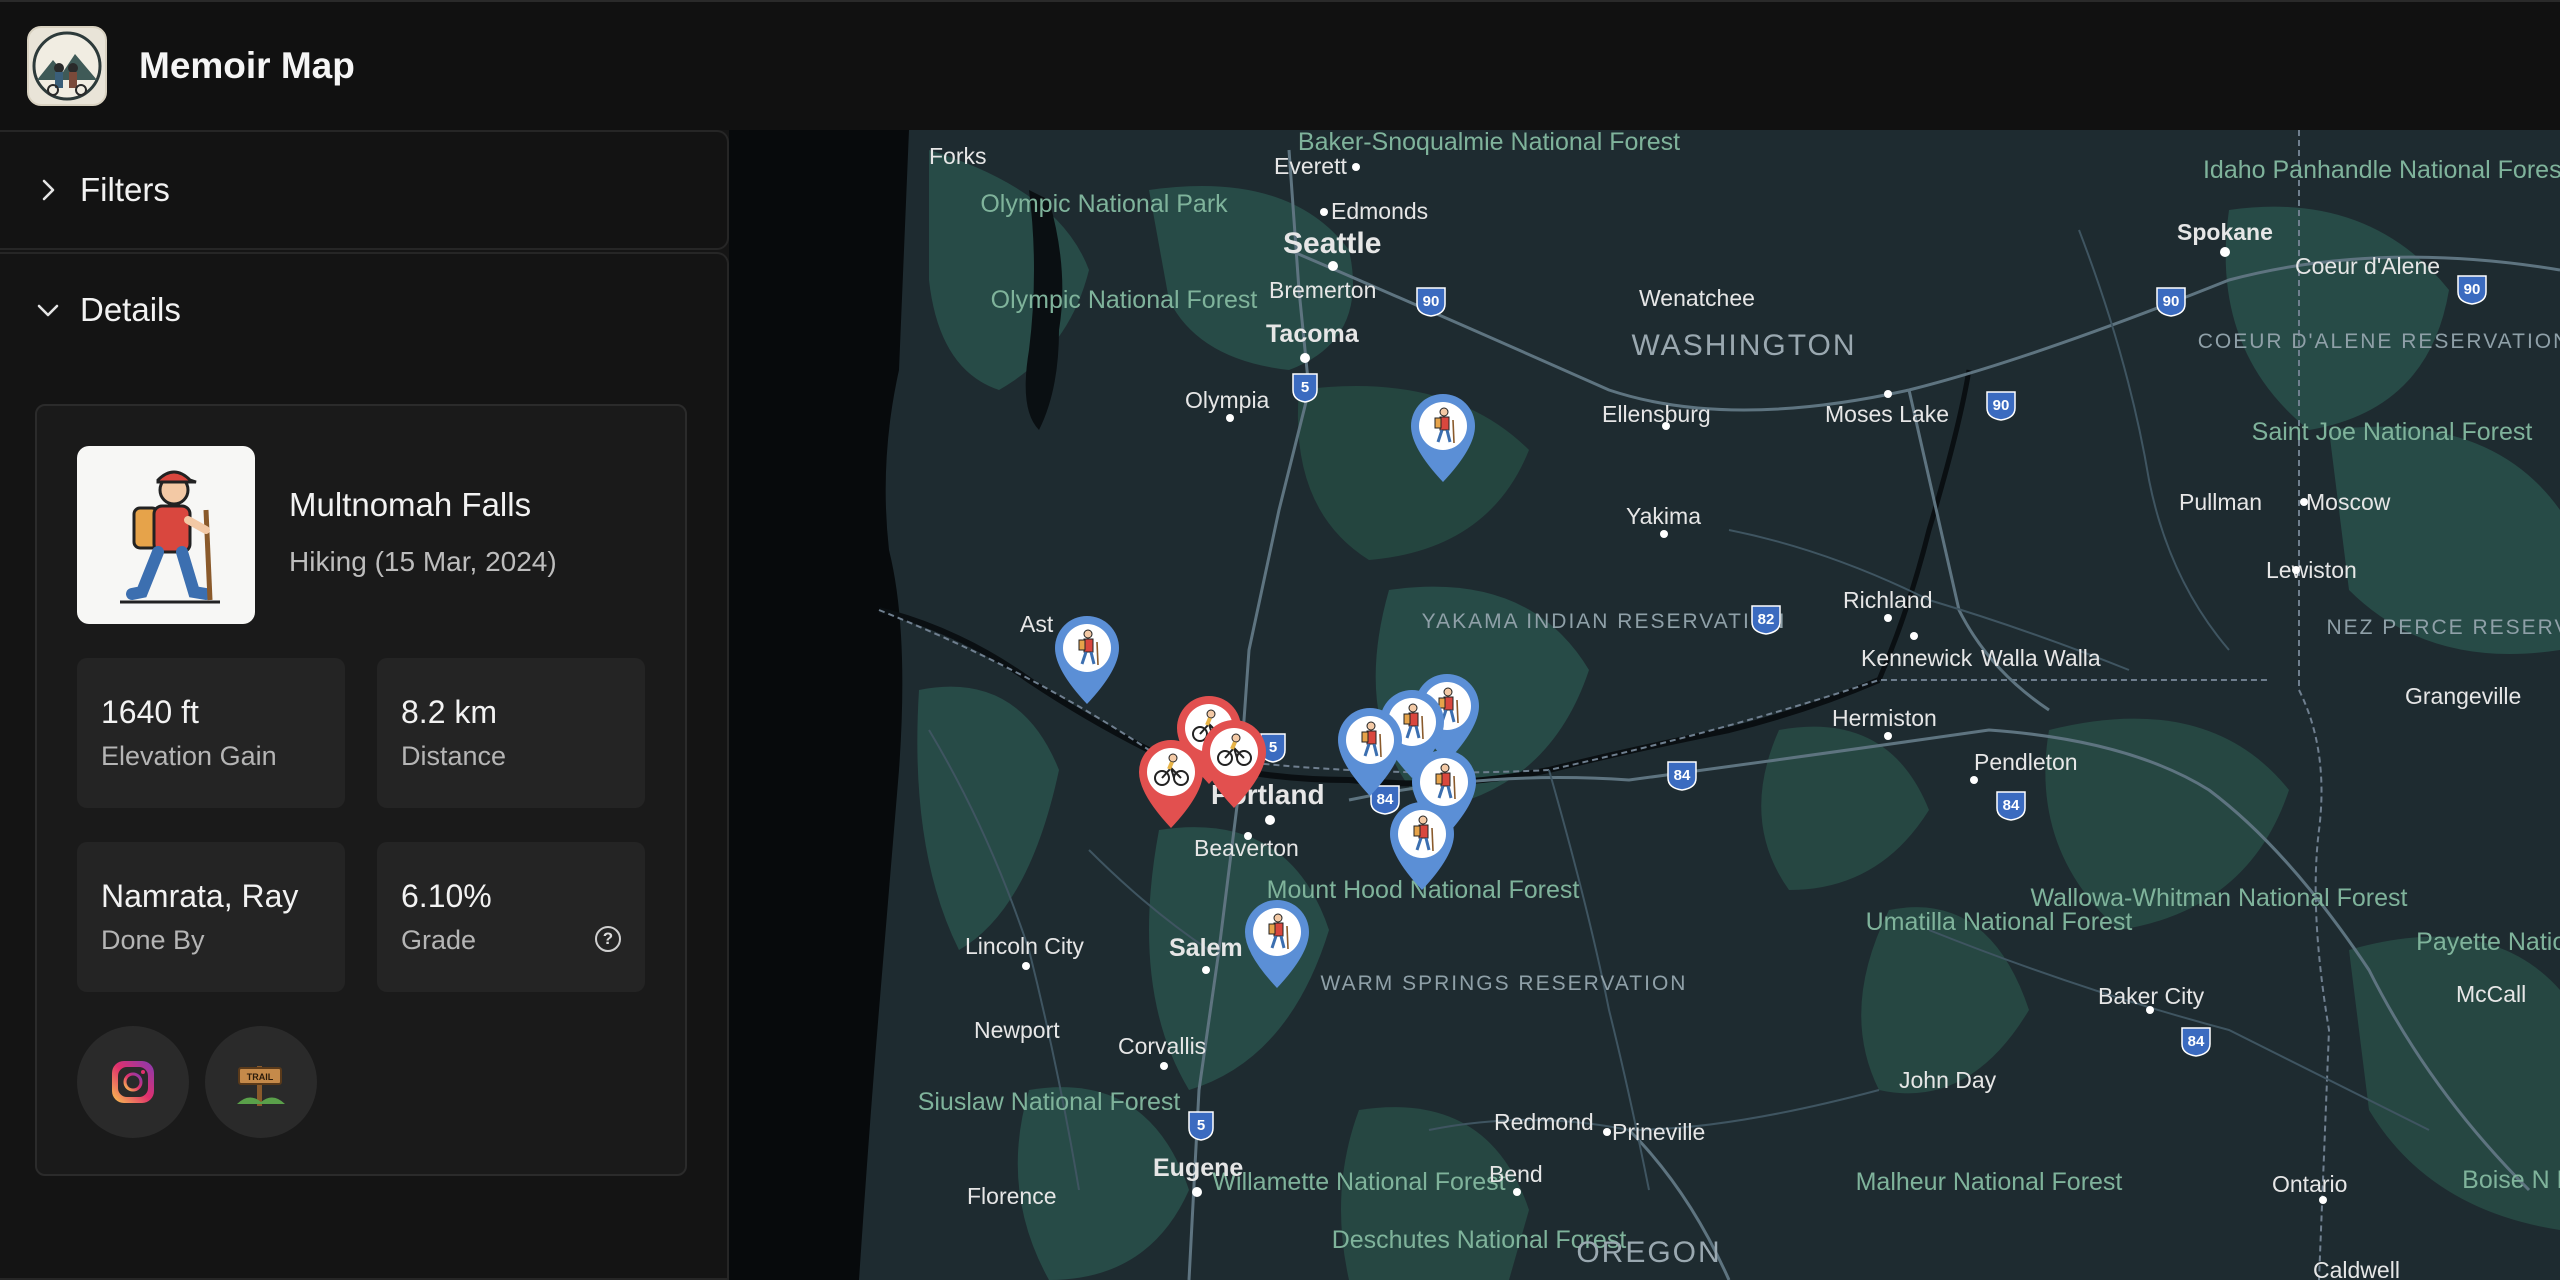 The height and width of the screenshot is (1280, 2560). Describe the element at coordinates (48, 310) in the screenshot. I see `chevron-down-icon` at that location.